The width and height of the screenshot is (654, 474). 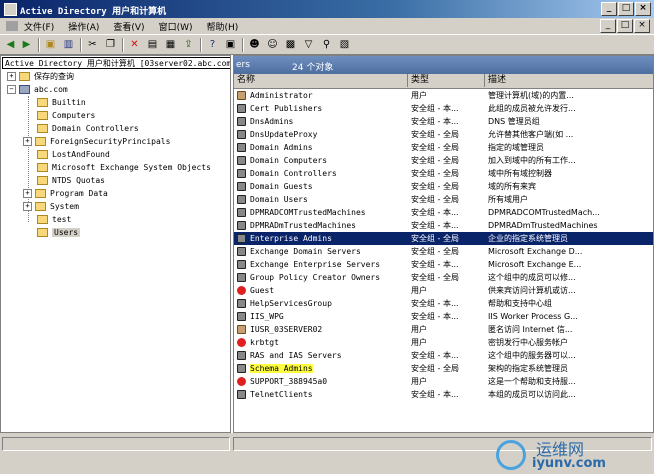 I want to click on help-icon: ?, so click(x=212, y=44).